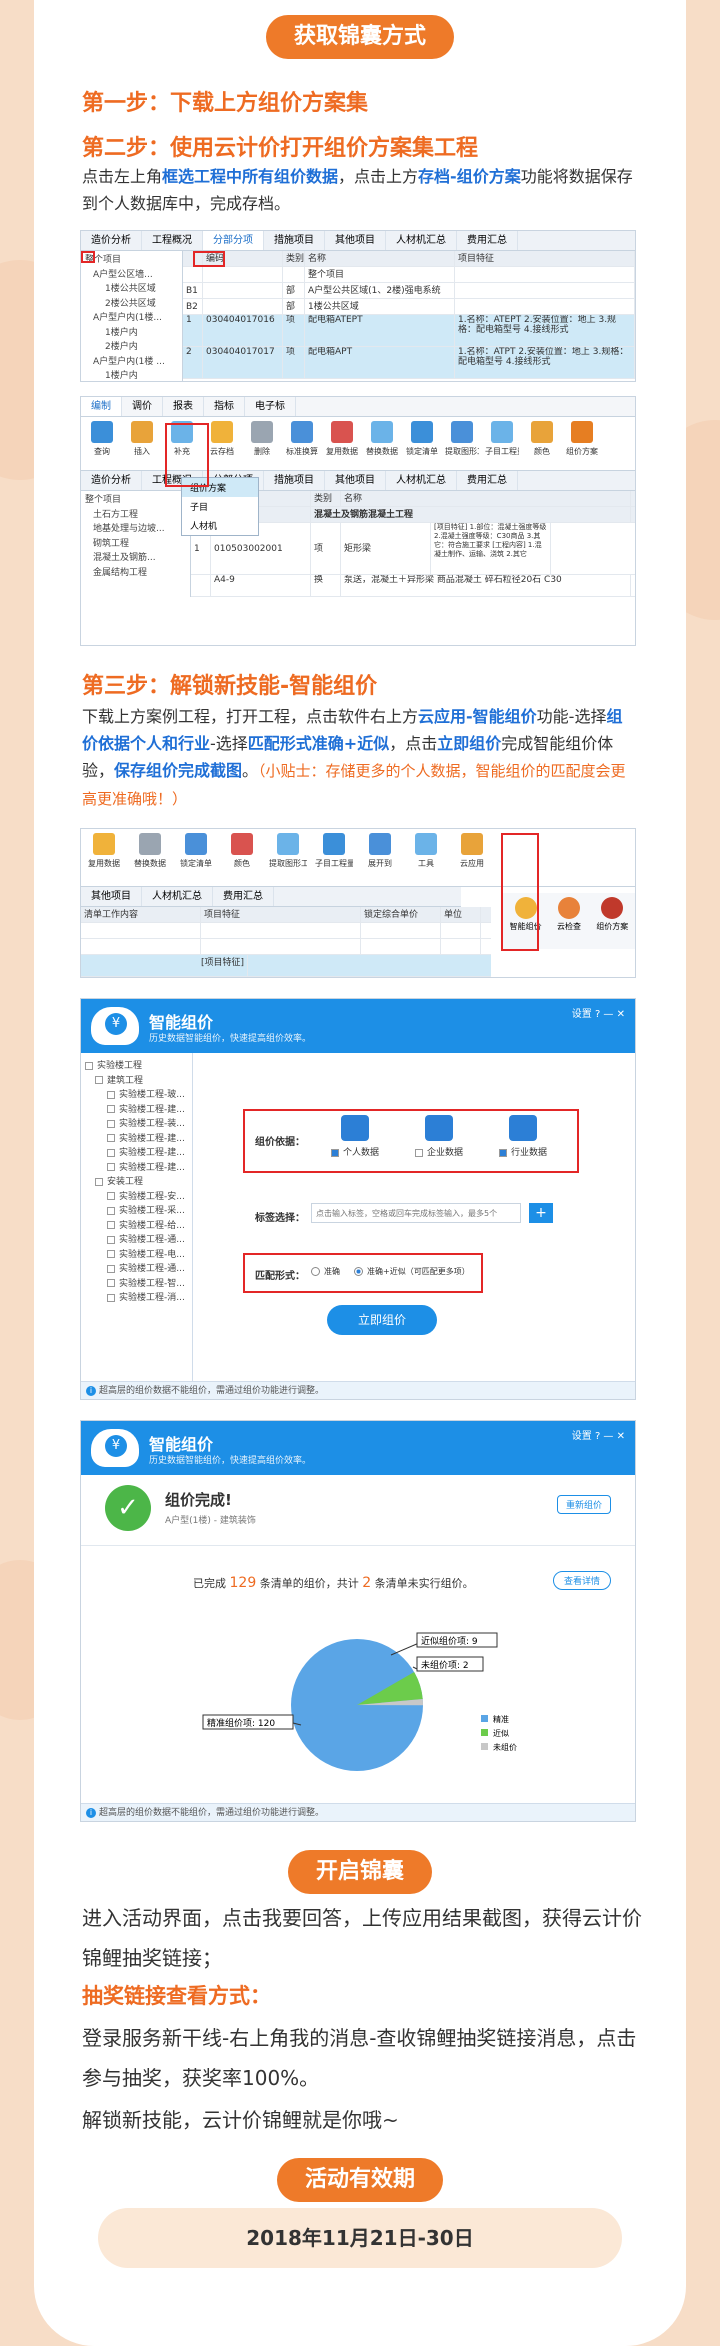 This screenshot has width=720, height=2346. What do you see at coordinates (416, 1213) in the screenshot?
I see `tag-input` at bounding box center [416, 1213].